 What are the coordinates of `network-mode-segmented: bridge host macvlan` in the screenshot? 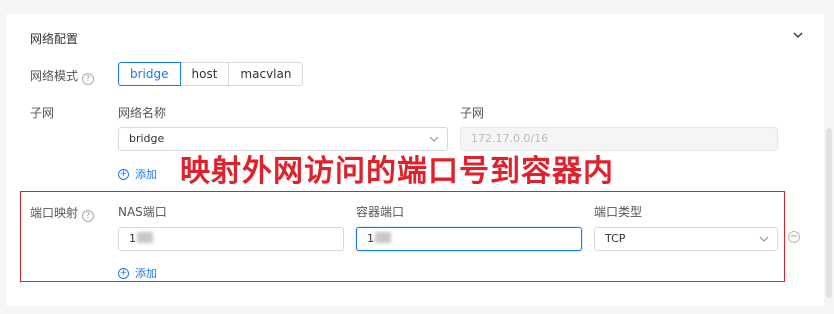 It's located at (211, 74).